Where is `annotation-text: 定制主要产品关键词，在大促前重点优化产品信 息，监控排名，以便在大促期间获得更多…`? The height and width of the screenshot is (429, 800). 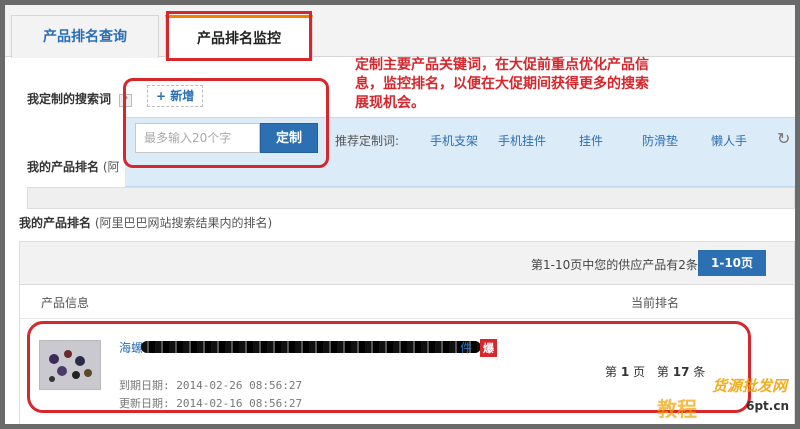 annotation-text: 定制主要产品关键词，在大促前重点优化产品信 息，监控排名，以便在大促期间获得更多… is located at coordinates (565, 84).